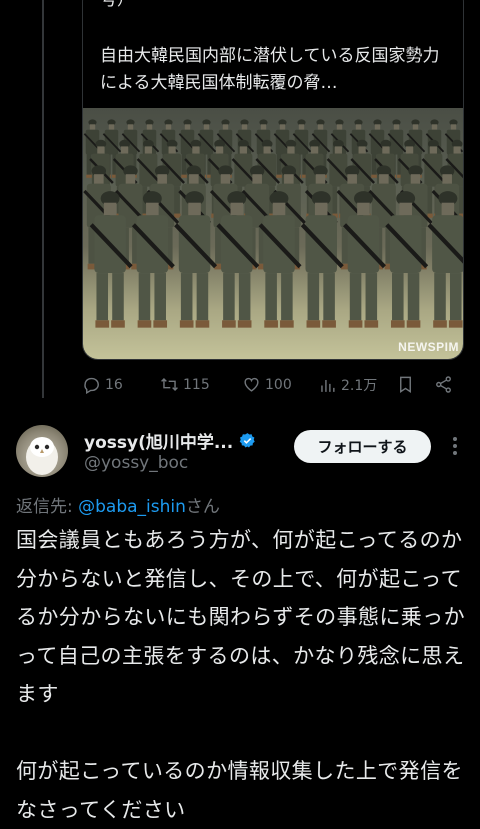 This screenshot has width=480, height=829. Describe the element at coordinates (278, 384) in the screenshot. I see `like-count: 100` at that location.